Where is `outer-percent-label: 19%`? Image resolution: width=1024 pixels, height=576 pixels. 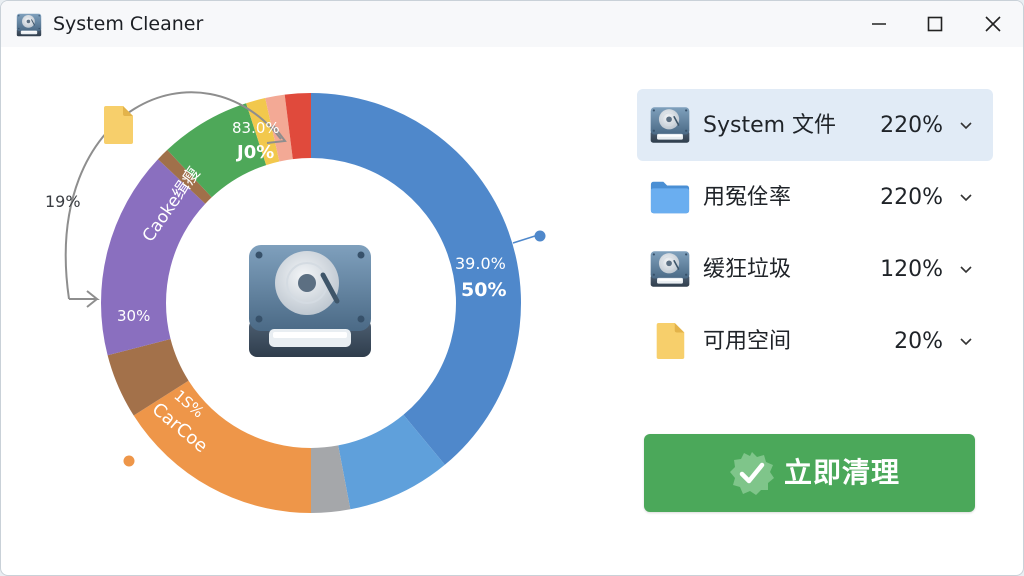
outer-percent-label: 19% is located at coordinates (63, 201).